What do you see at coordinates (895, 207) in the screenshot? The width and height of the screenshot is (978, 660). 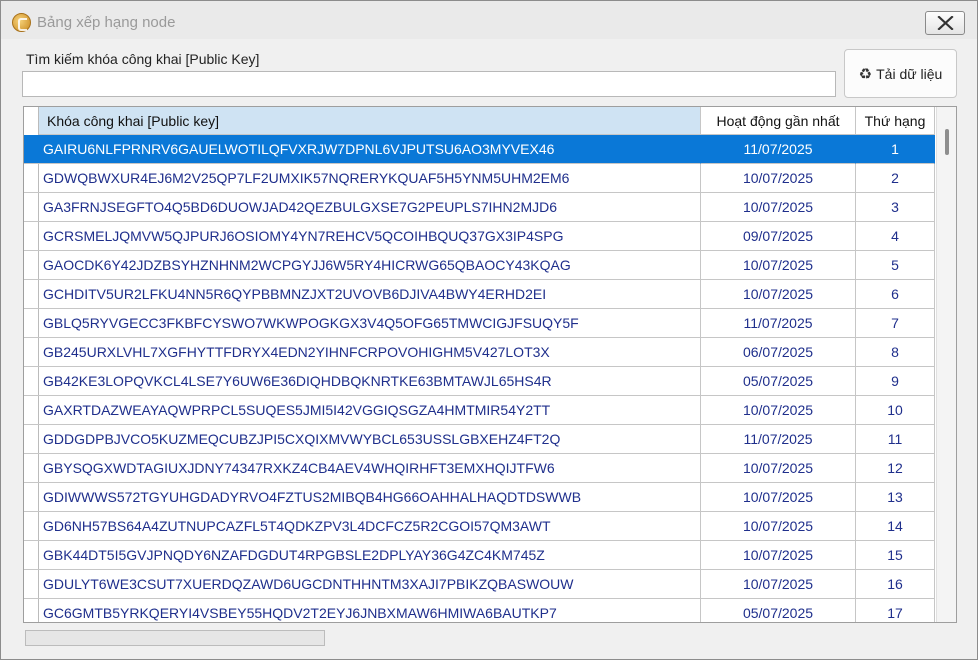 I see `rank-cell: 3` at bounding box center [895, 207].